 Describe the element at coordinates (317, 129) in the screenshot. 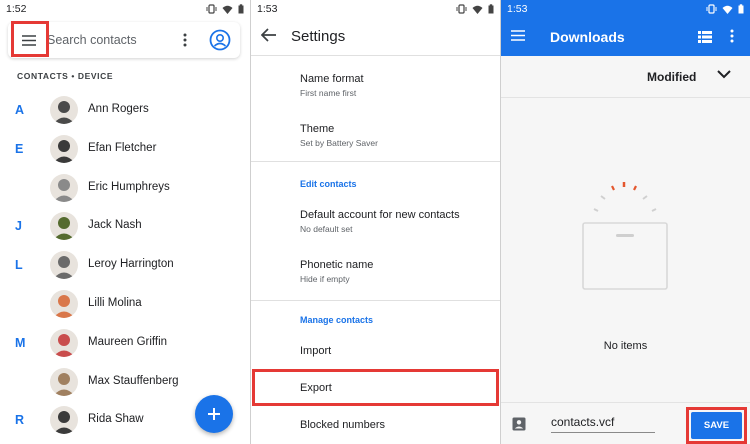

I see `settings-item-theme: Theme` at that location.